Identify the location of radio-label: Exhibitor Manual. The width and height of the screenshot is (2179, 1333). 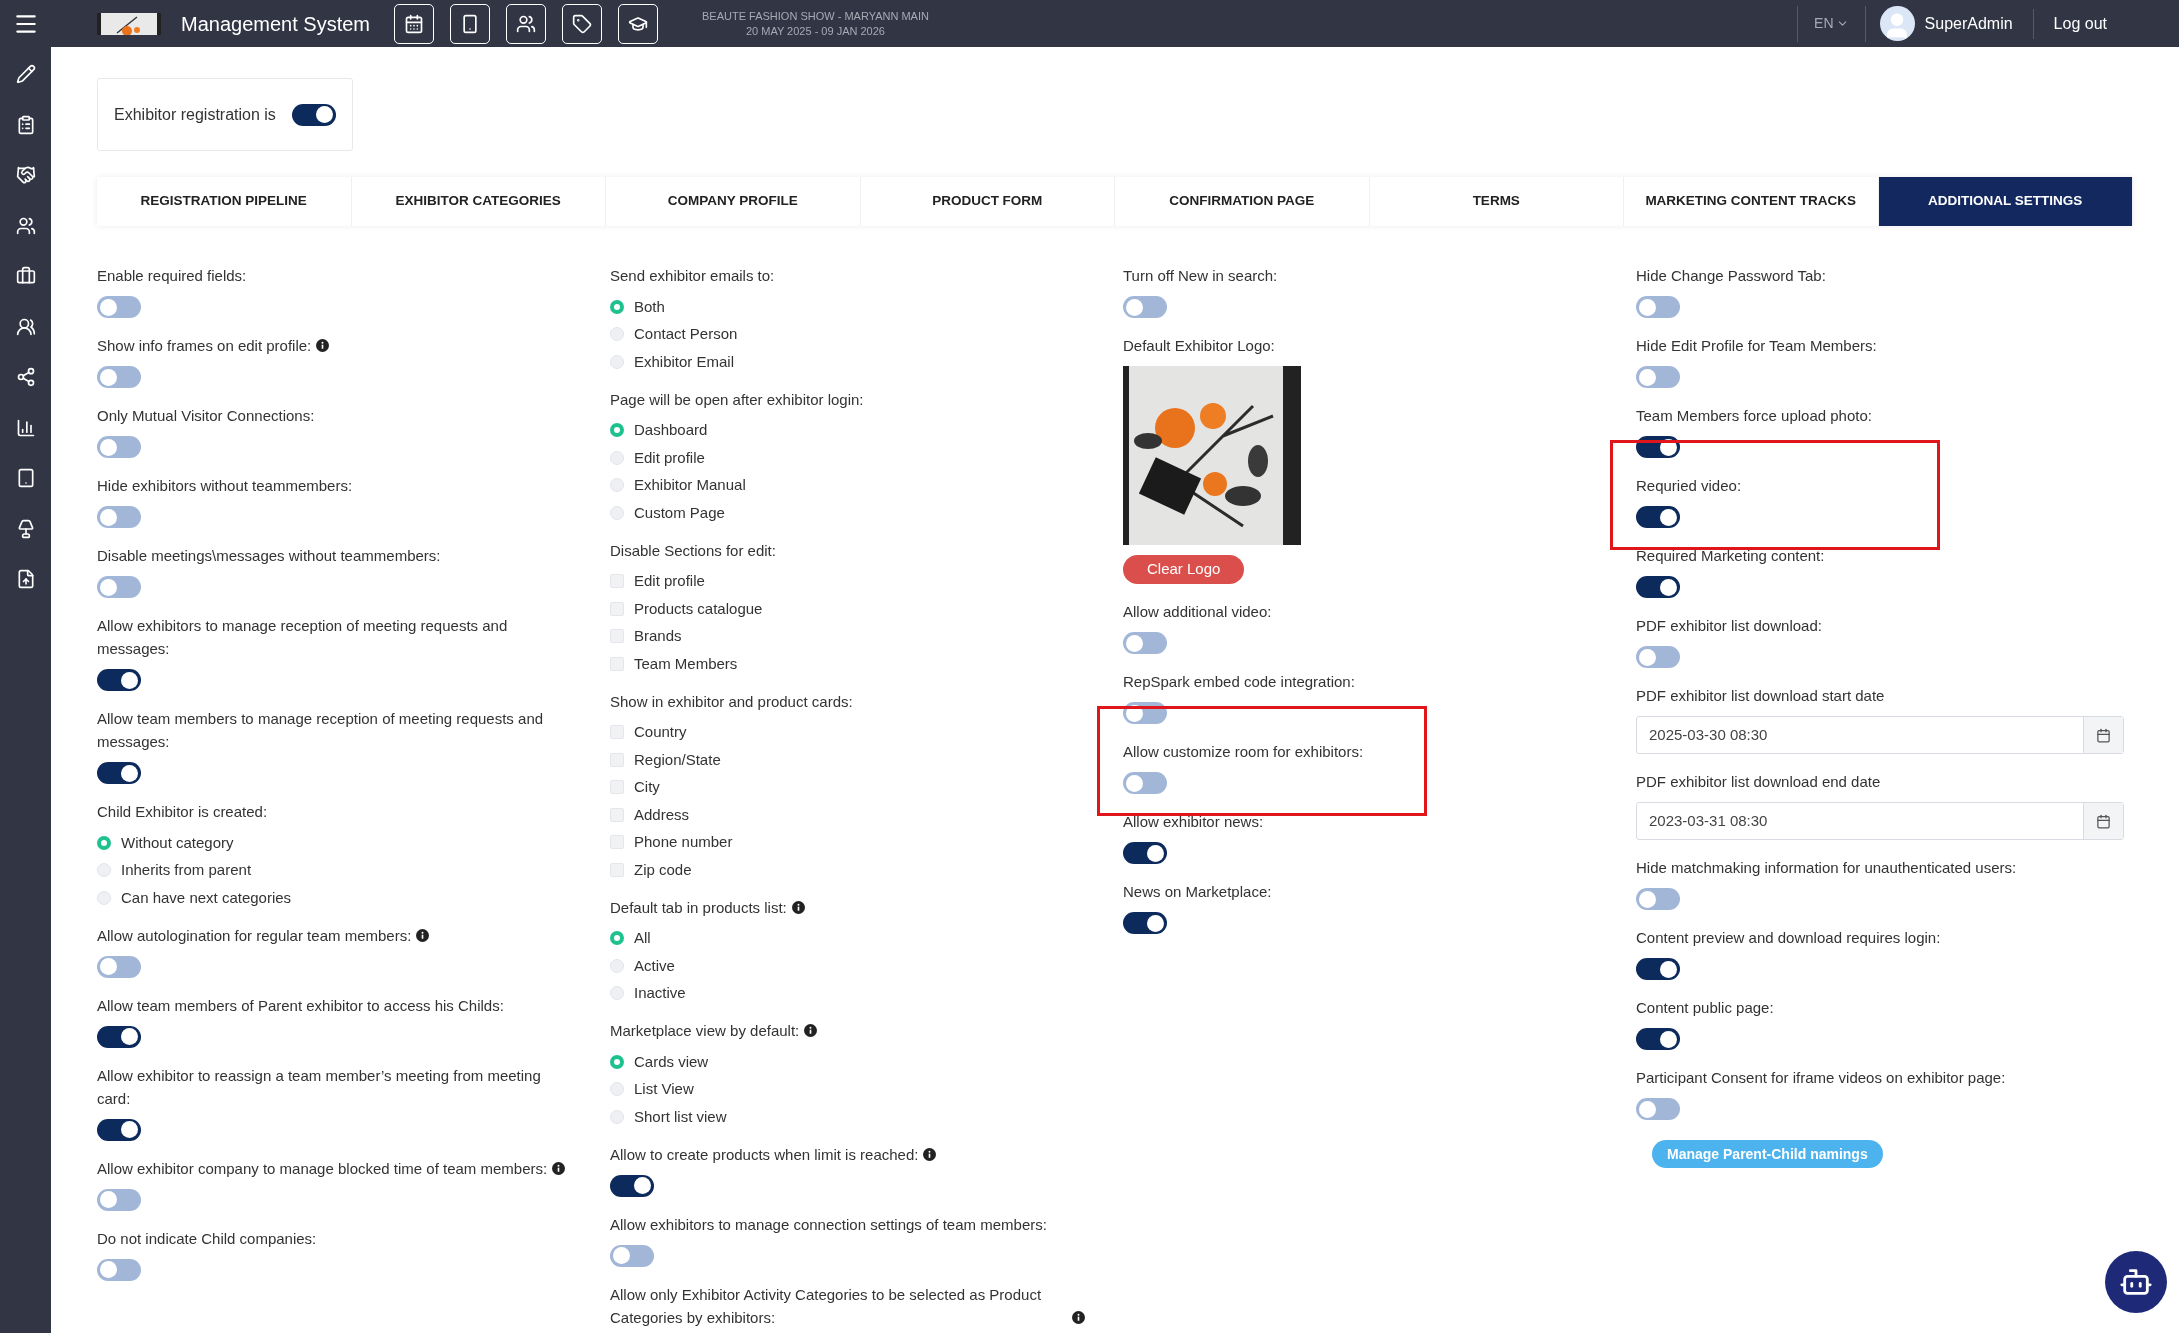
(690, 485).